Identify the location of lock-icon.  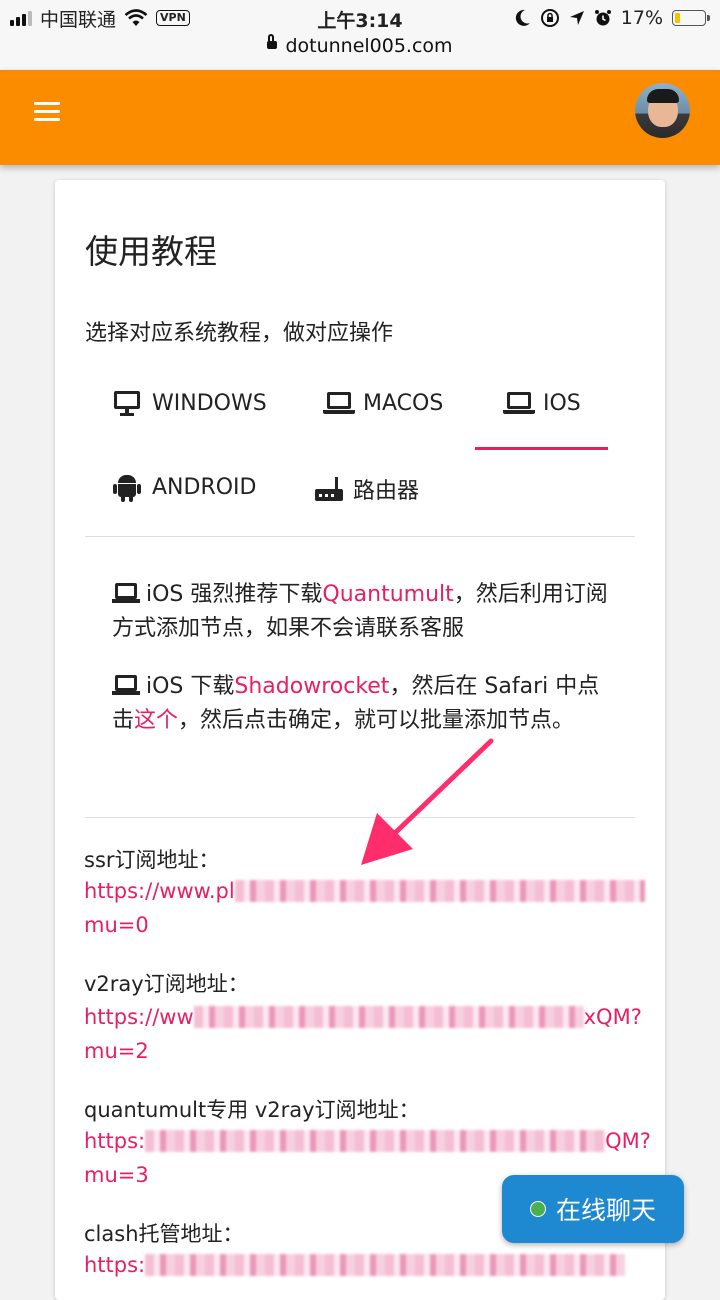
(272, 41).